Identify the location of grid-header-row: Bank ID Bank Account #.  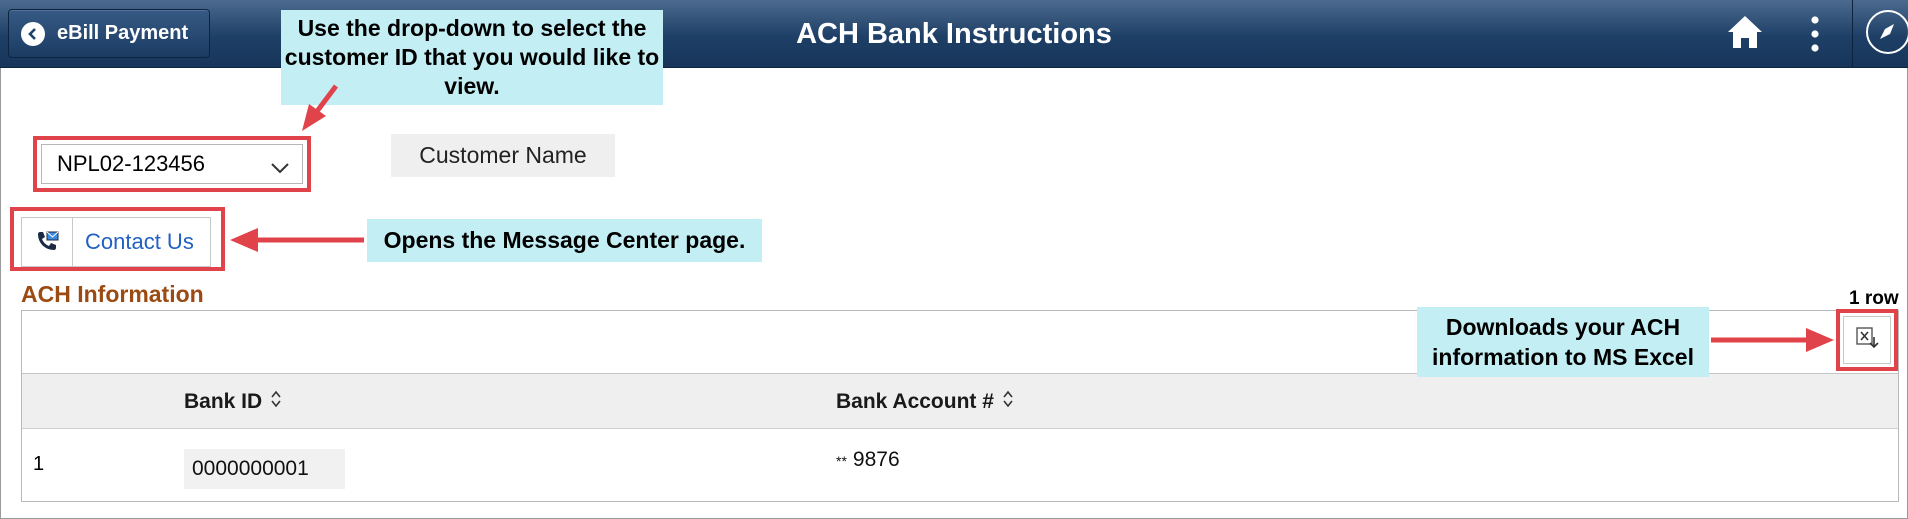
(960, 401).